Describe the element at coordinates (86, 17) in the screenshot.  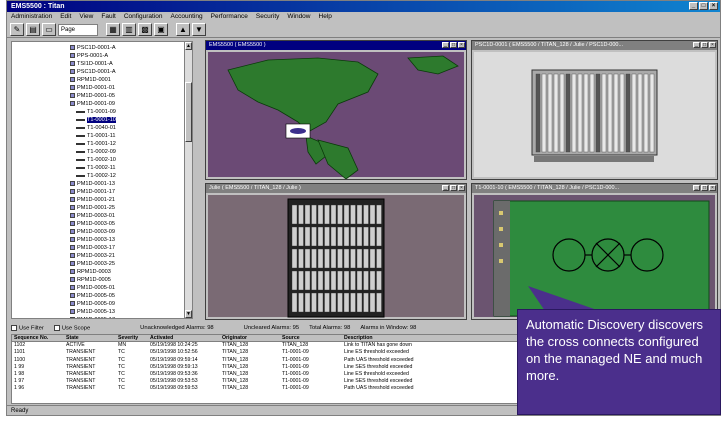
I see `menu-view: View` at that location.